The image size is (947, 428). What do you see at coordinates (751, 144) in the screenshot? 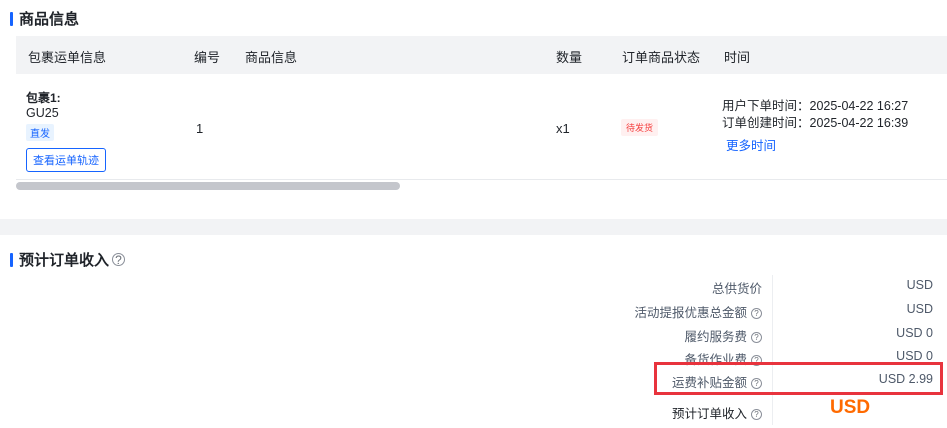
I see `more-time-link: 更多时间` at bounding box center [751, 144].